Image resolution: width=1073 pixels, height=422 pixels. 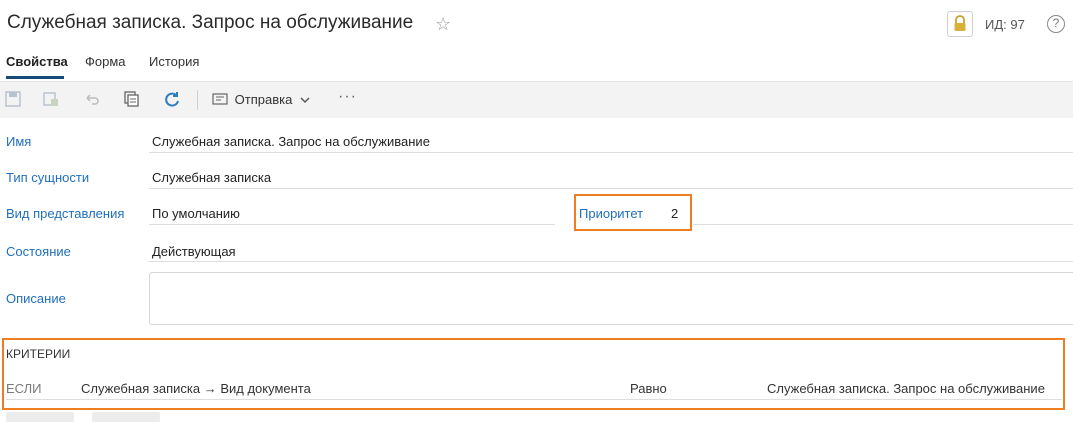 I want to click on tab-form: Форма, so click(x=105, y=61).